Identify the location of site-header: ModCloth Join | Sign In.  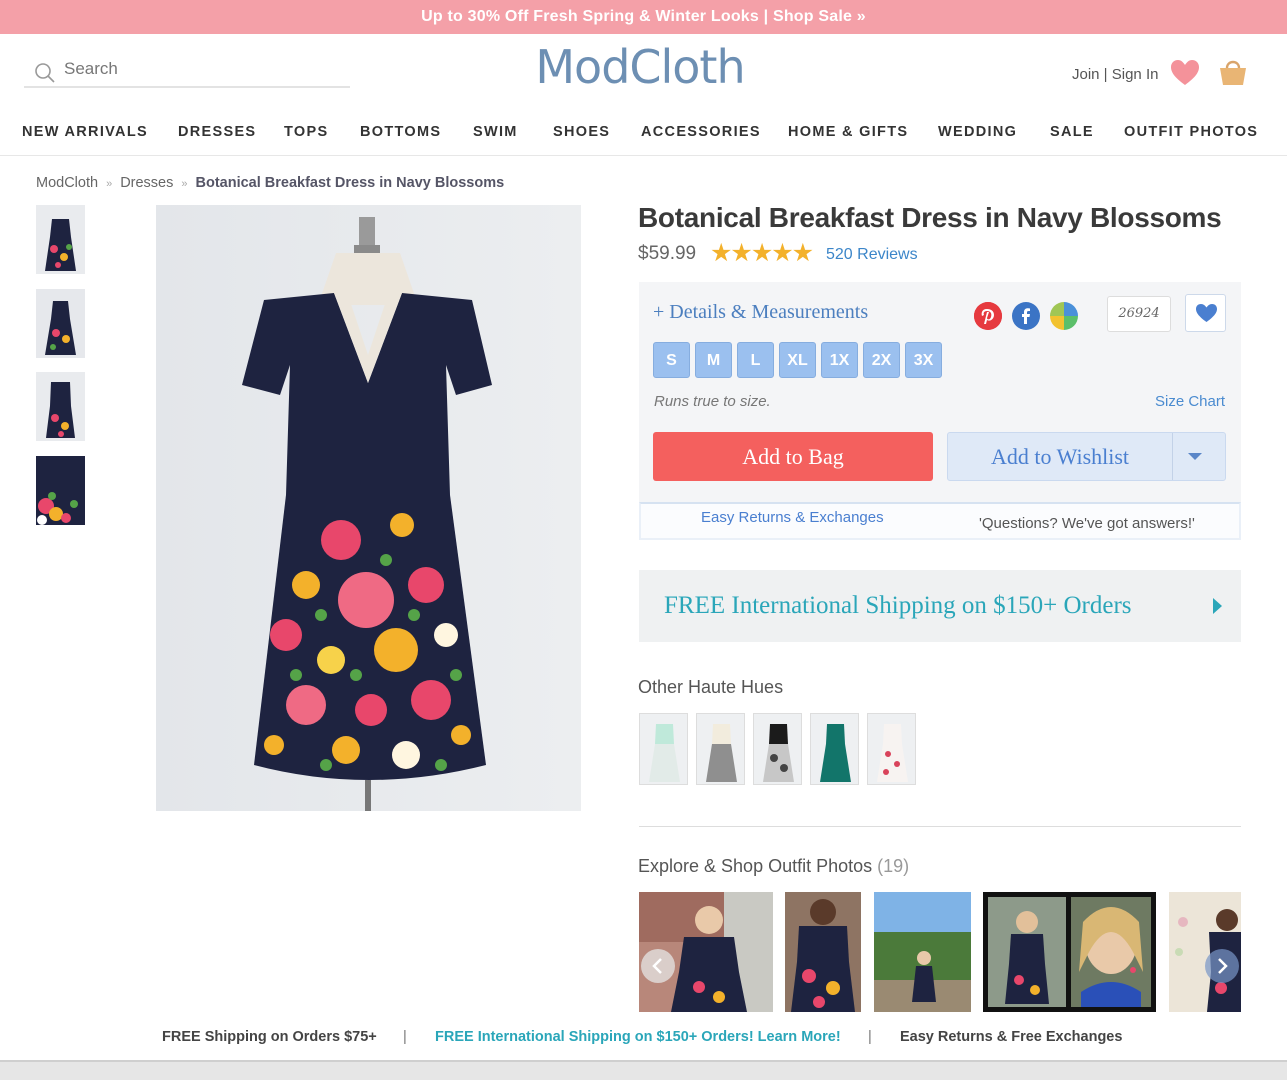
(643, 74).